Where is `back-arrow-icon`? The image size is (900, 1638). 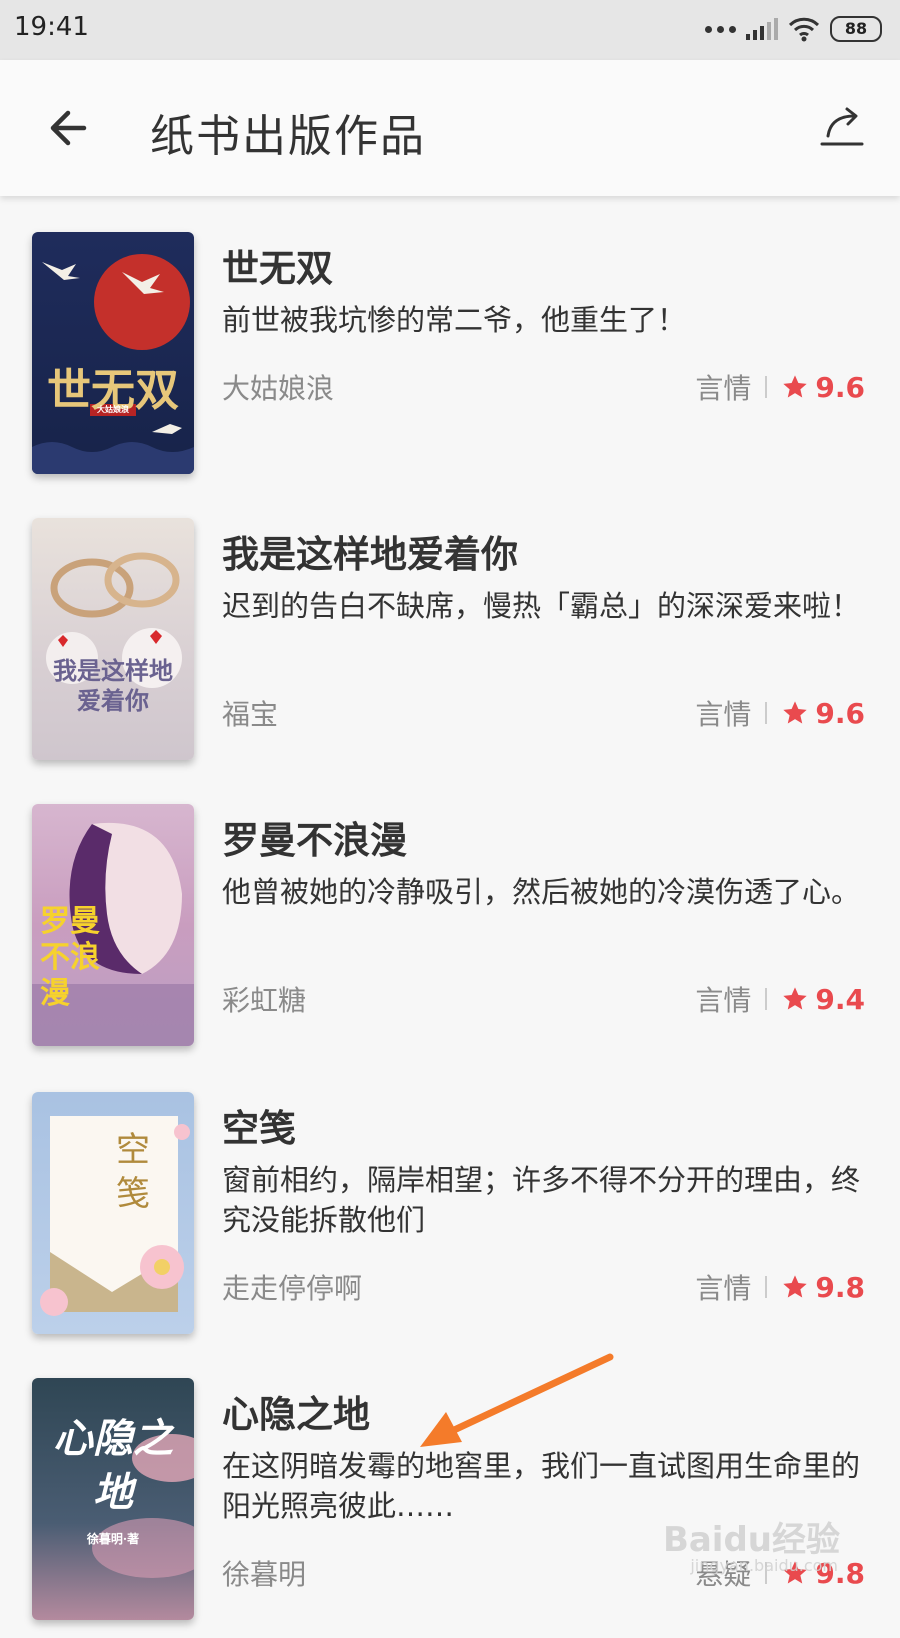 back-arrow-icon is located at coordinates (72, 128).